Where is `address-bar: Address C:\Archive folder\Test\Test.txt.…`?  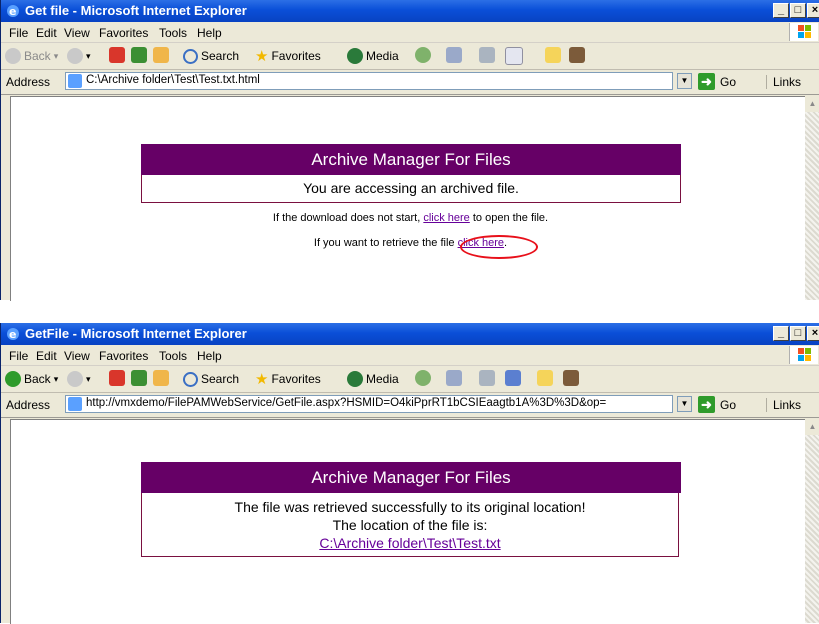
address-bar: Address C:\Archive folder\Test\Test.txt.… is located at coordinates (410, 82).